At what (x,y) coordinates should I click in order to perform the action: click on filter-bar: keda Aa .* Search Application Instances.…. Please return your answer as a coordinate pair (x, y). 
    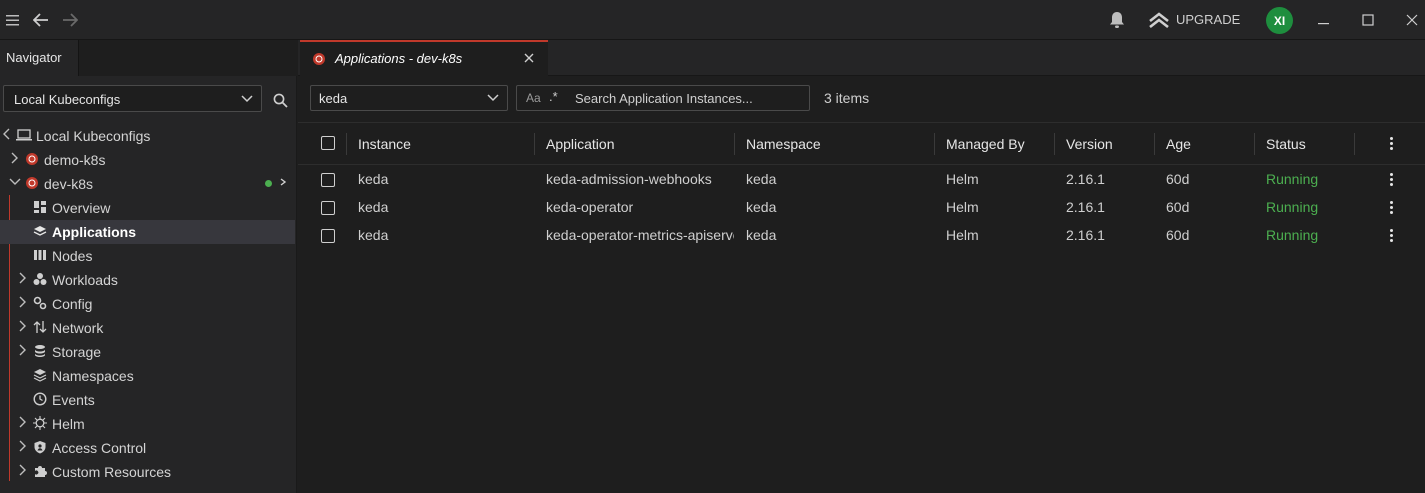
    Looking at the image, I should click on (861, 99).